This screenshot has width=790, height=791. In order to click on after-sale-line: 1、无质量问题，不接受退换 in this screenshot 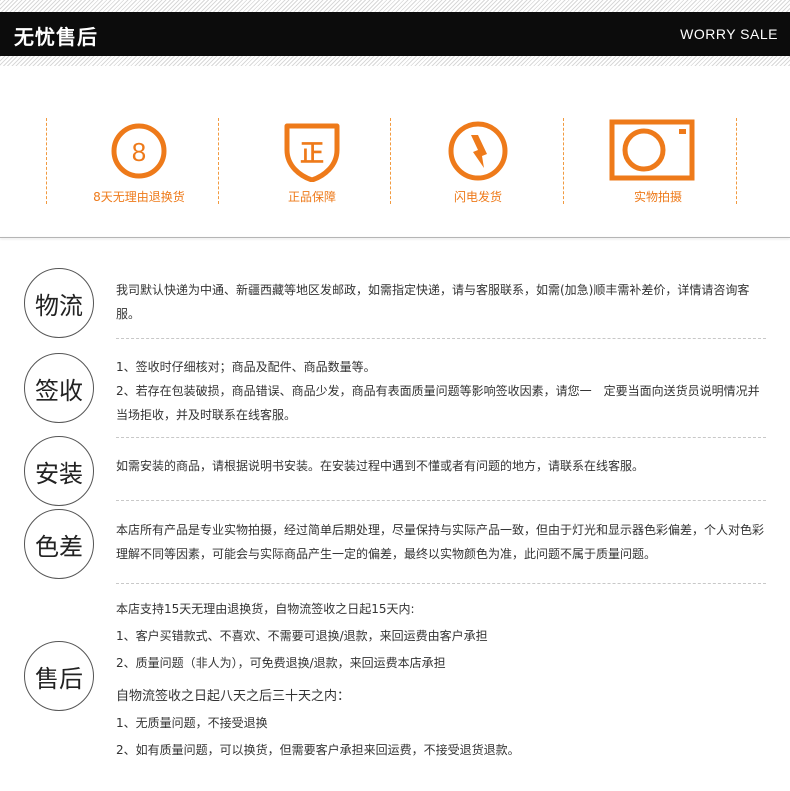, I will do `click(192, 723)`.